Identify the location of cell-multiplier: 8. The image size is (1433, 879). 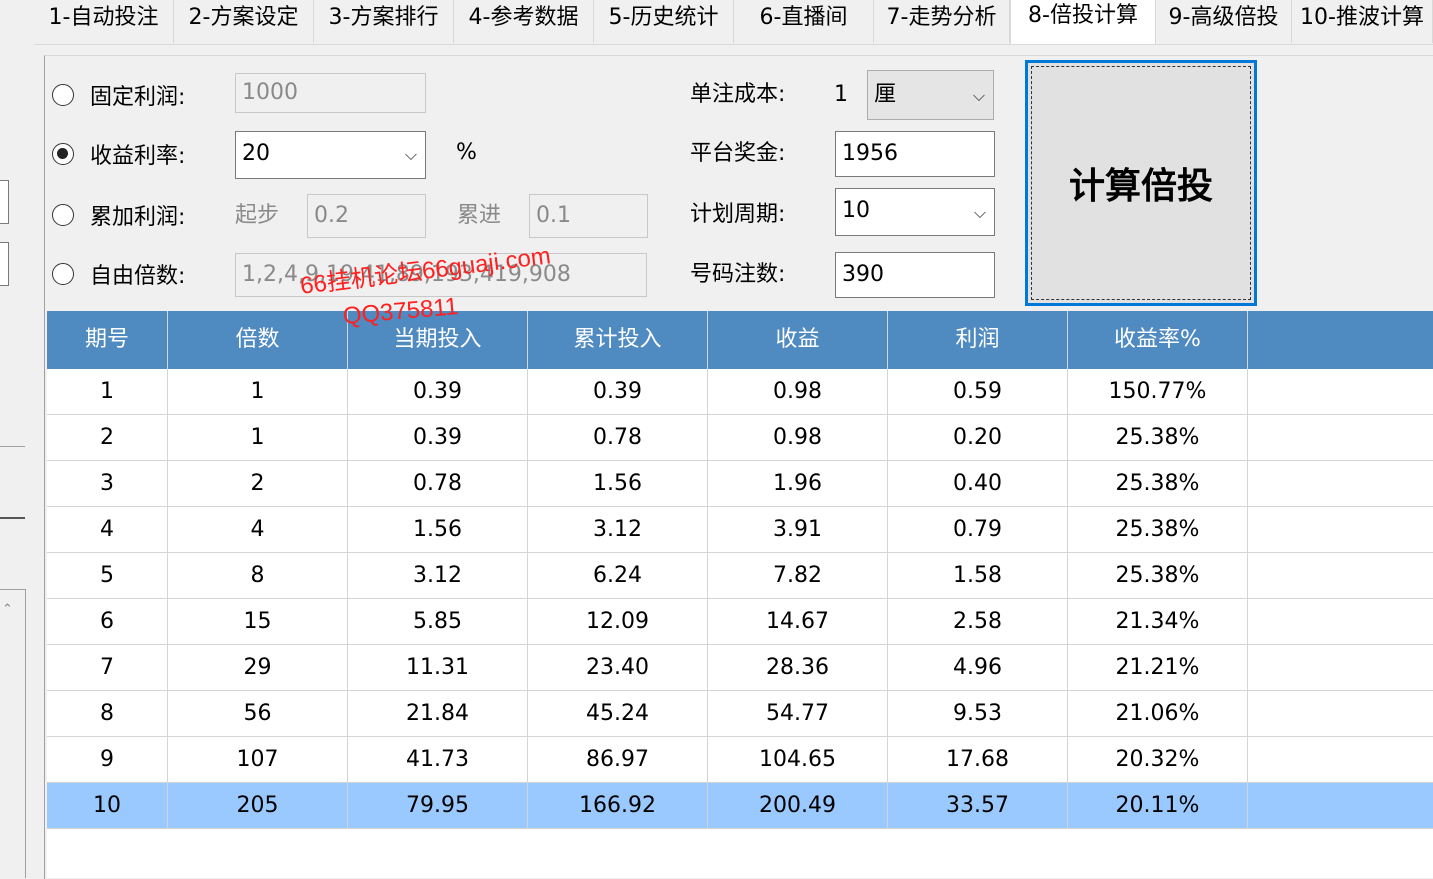
(258, 575).